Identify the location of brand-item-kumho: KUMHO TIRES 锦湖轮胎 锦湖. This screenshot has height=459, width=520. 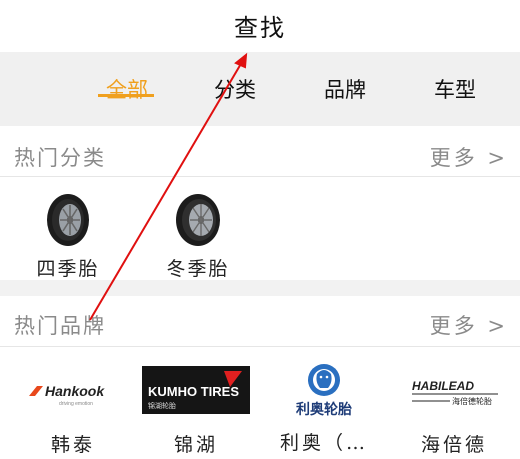
(196, 410).